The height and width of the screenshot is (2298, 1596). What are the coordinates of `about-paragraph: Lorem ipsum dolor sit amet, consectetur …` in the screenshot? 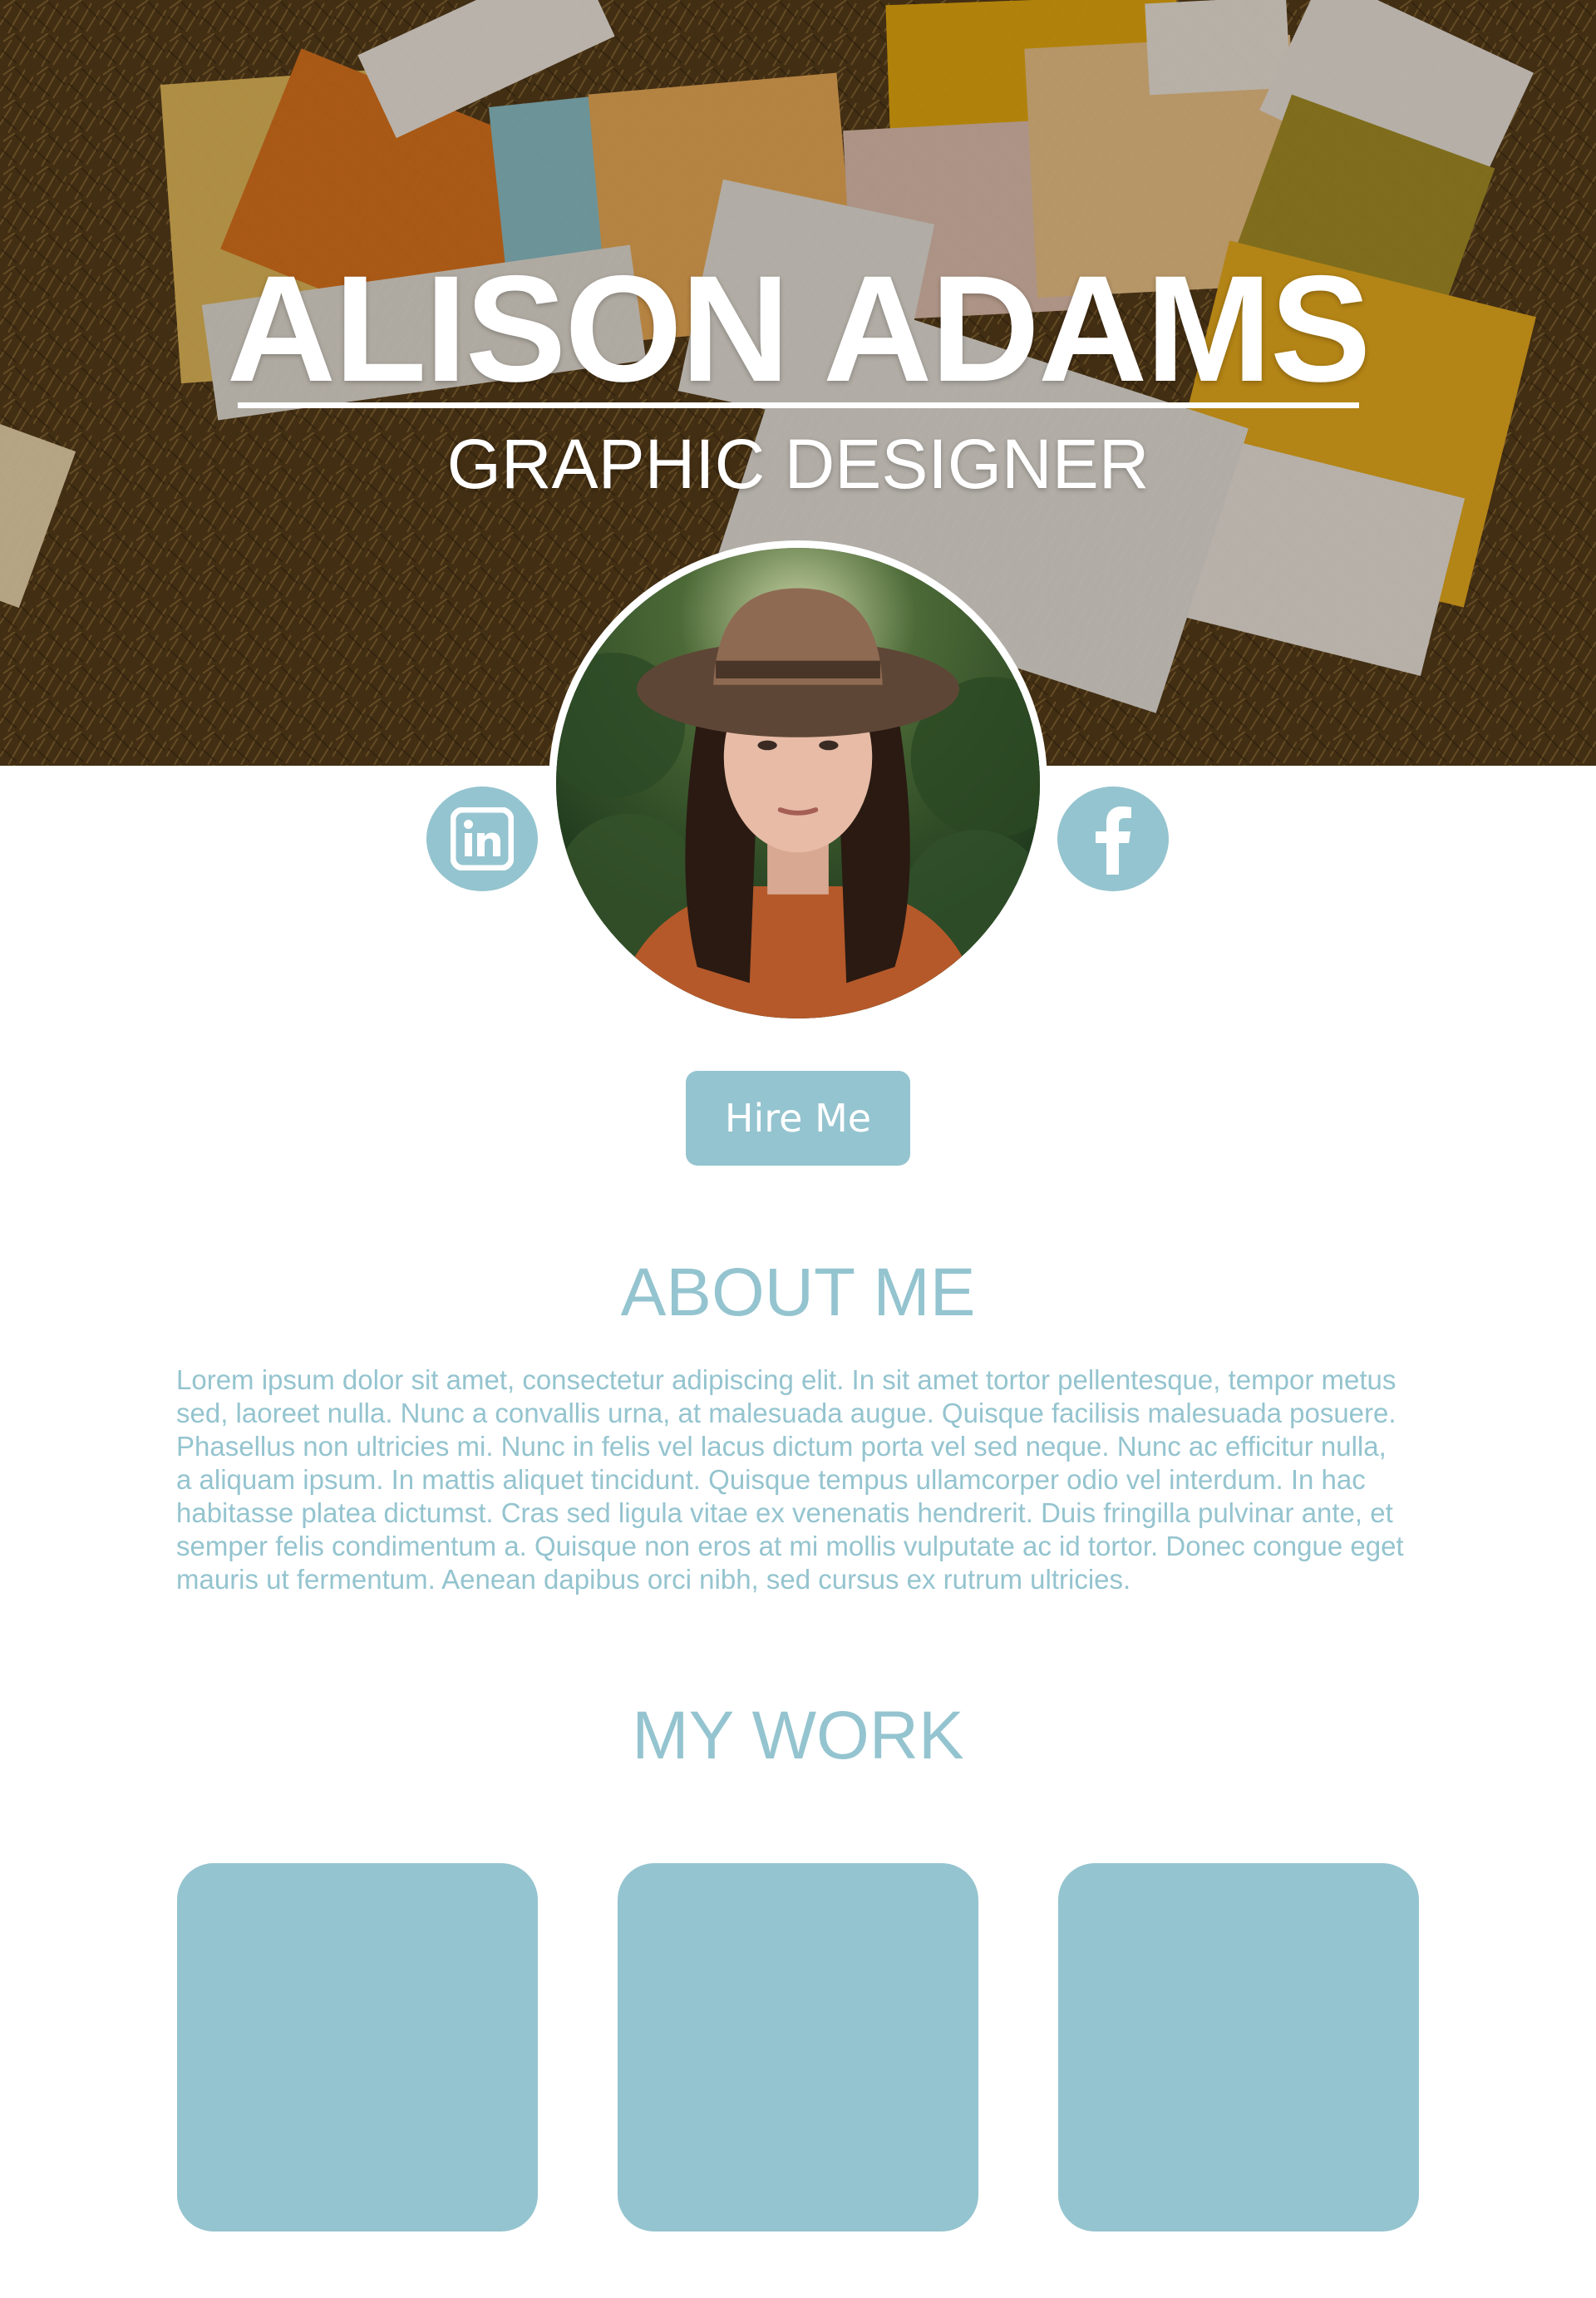 It's located at (790, 1479).